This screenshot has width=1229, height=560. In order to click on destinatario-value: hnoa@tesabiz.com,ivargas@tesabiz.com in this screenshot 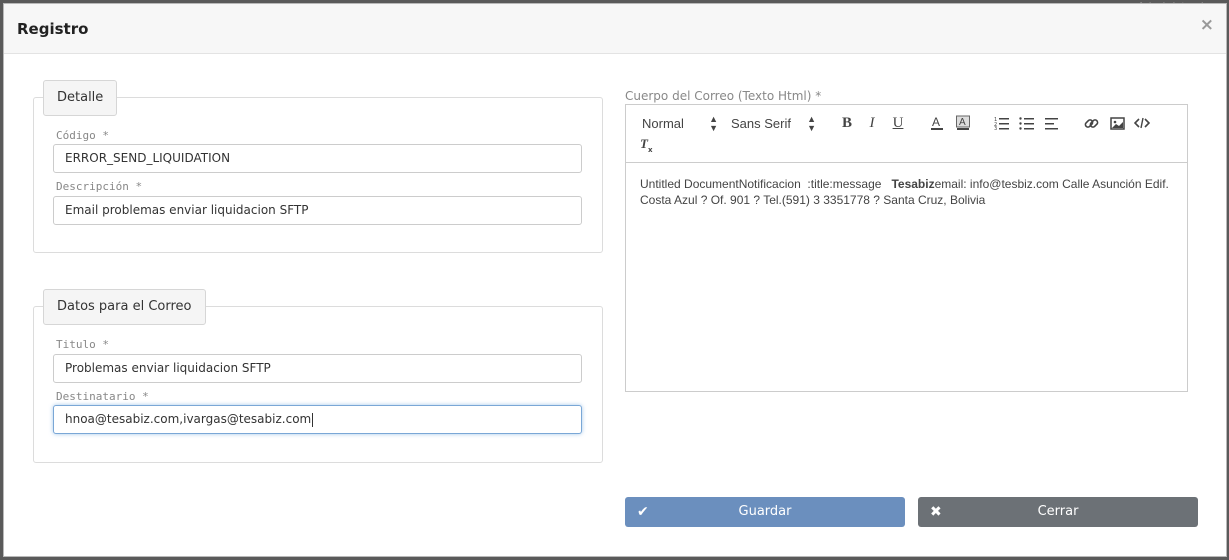, I will do `click(188, 419)`.